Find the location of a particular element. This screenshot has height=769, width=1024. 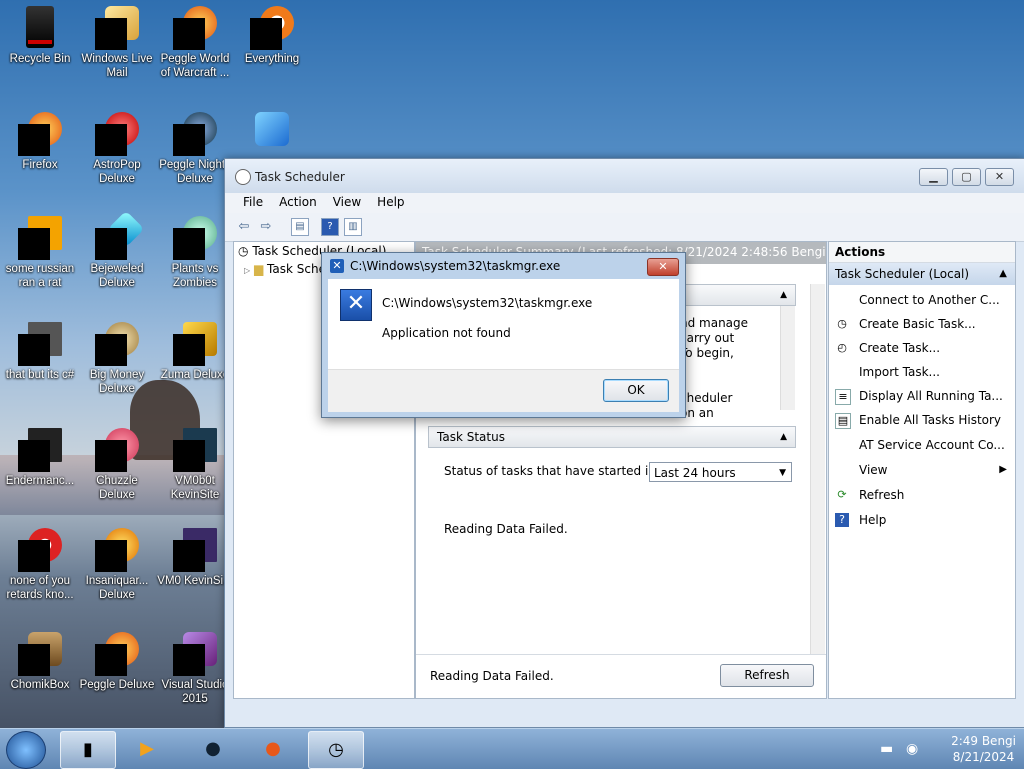

close-button: ✕ is located at coordinates (999, 177).